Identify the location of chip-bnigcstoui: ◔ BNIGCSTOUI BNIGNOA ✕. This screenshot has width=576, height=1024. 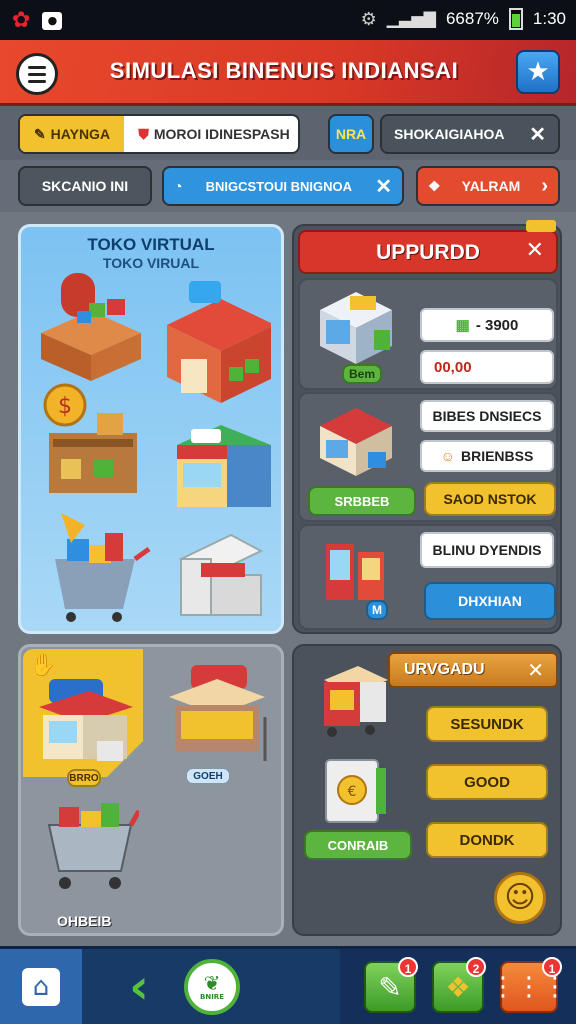
(283, 186).